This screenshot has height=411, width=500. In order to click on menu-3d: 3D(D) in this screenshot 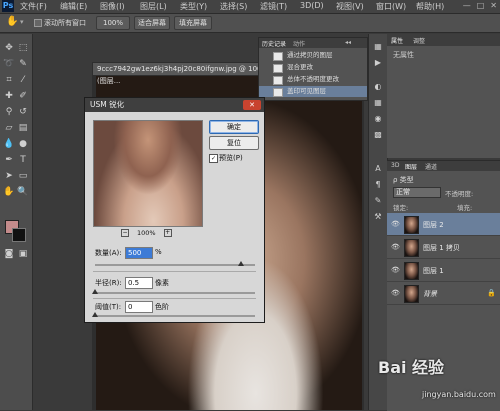, I will do `click(312, 5)`.